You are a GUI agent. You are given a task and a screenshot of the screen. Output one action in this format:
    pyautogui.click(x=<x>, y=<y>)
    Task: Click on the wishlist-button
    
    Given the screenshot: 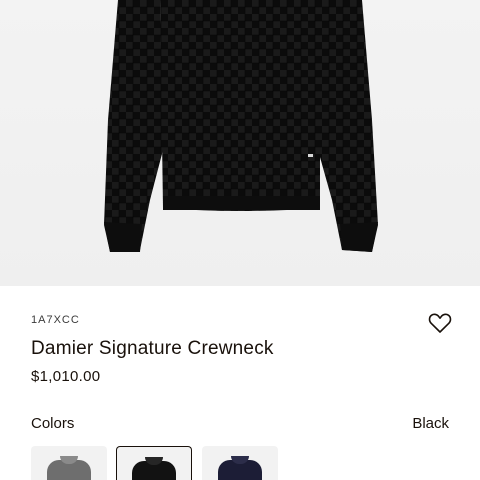 What is the action you would take?
    pyautogui.click(x=440, y=323)
    